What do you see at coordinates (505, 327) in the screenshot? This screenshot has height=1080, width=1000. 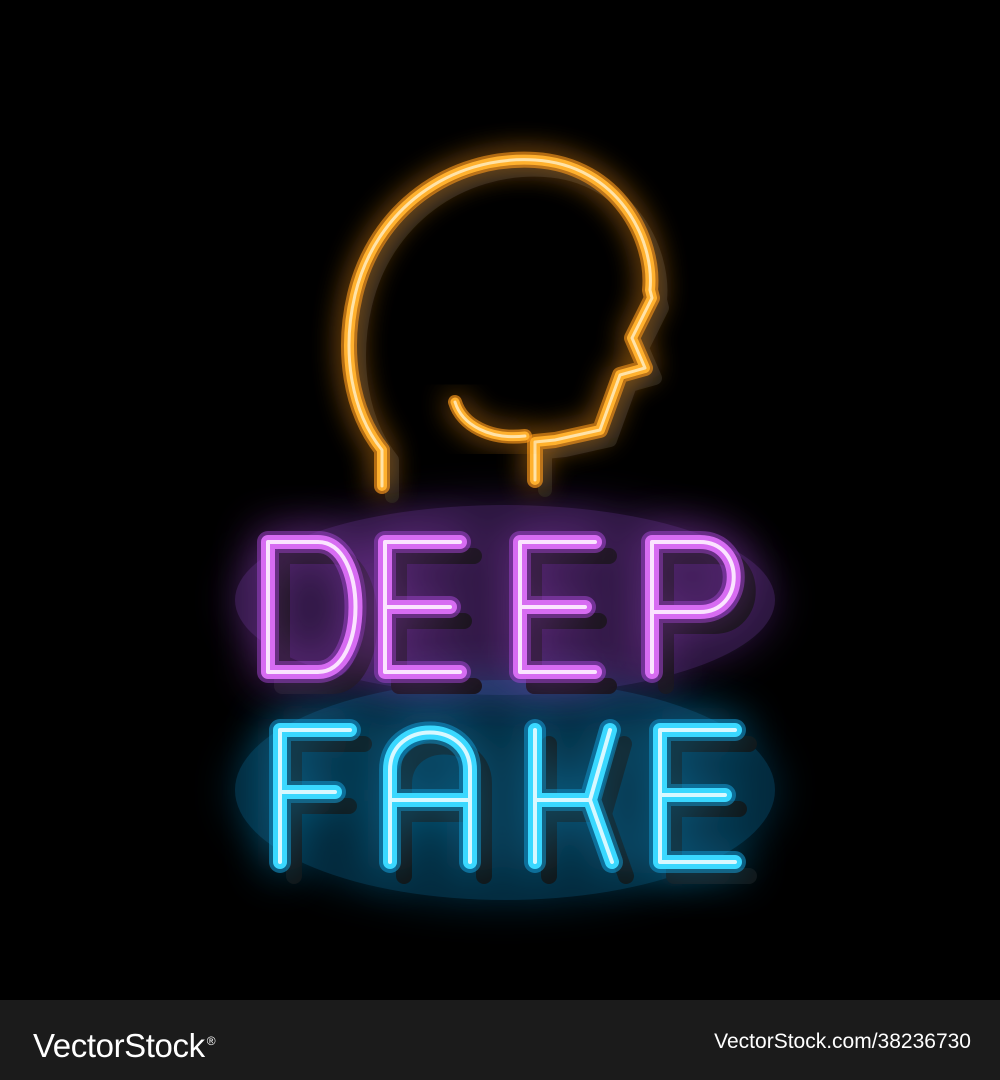 I see `head-profile-icon` at bounding box center [505, 327].